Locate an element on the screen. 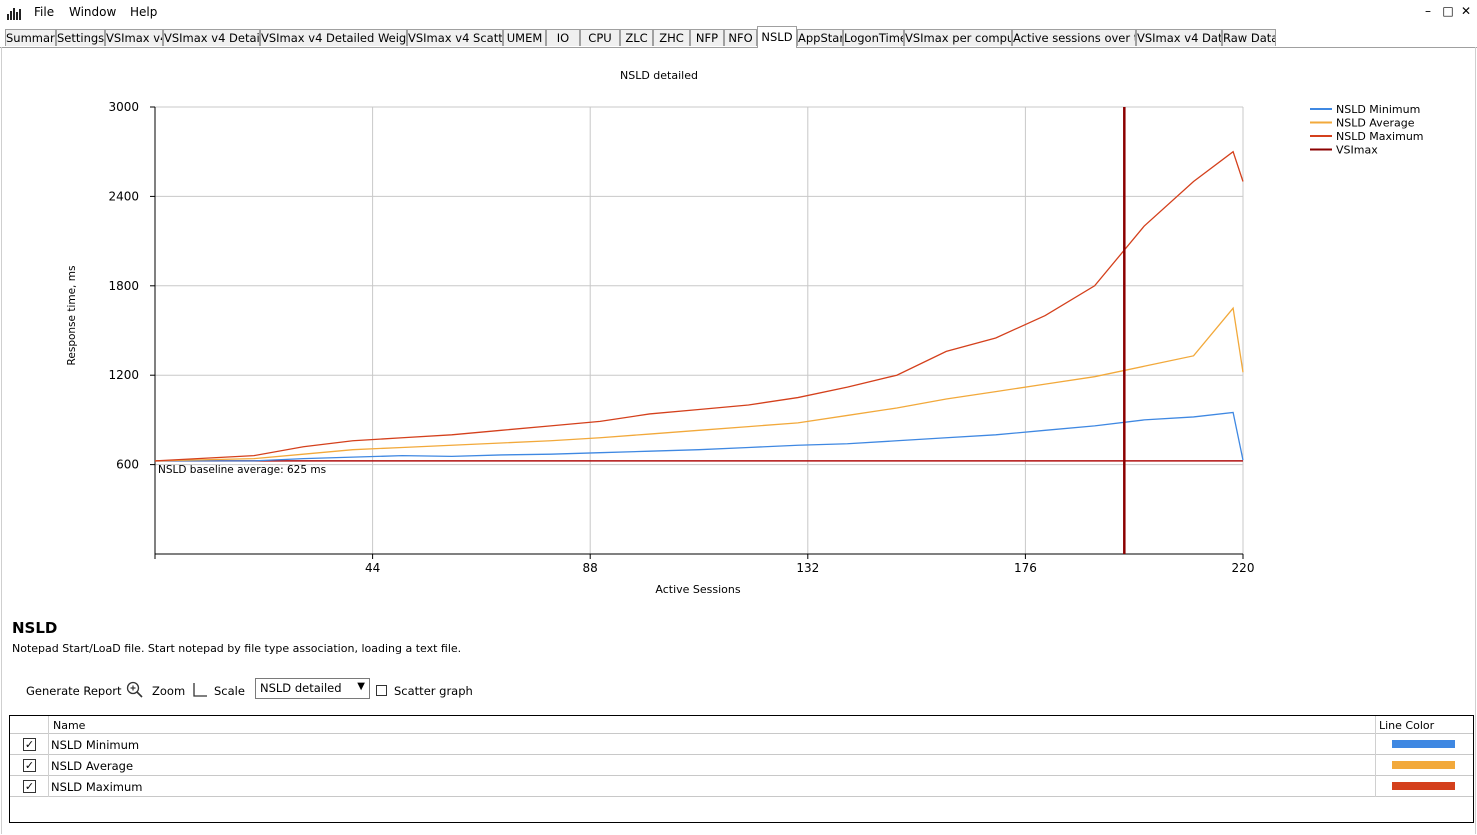 The width and height of the screenshot is (1477, 835). x-tick-label: 44 is located at coordinates (372, 568).